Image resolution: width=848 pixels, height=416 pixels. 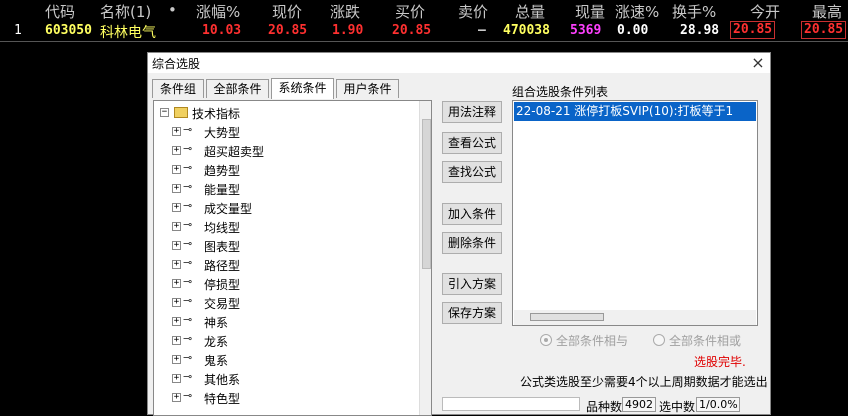 What do you see at coordinates (60, 11) in the screenshot?
I see `col-code: 代码` at bounding box center [60, 11].